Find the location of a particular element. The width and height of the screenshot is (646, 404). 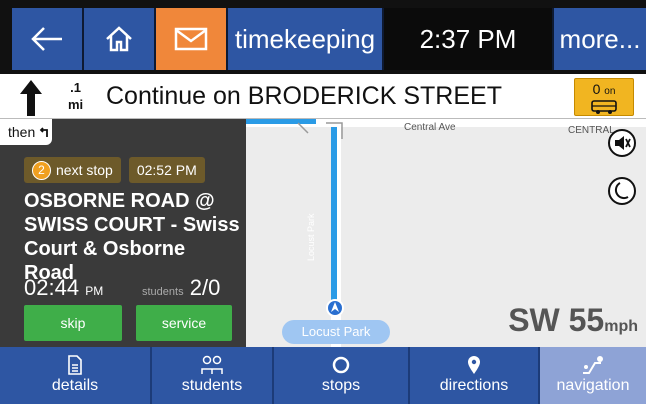

circle-stop-icon is located at coordinates (341, 365).